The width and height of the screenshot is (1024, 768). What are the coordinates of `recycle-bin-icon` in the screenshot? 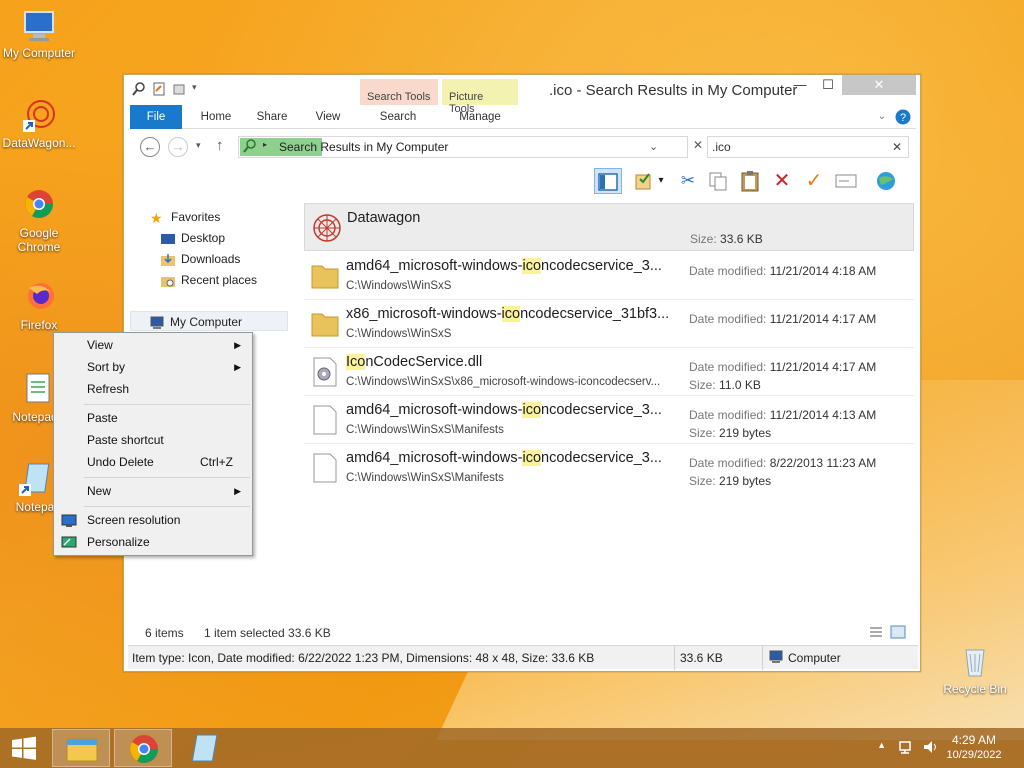 It's located at (975, 662).